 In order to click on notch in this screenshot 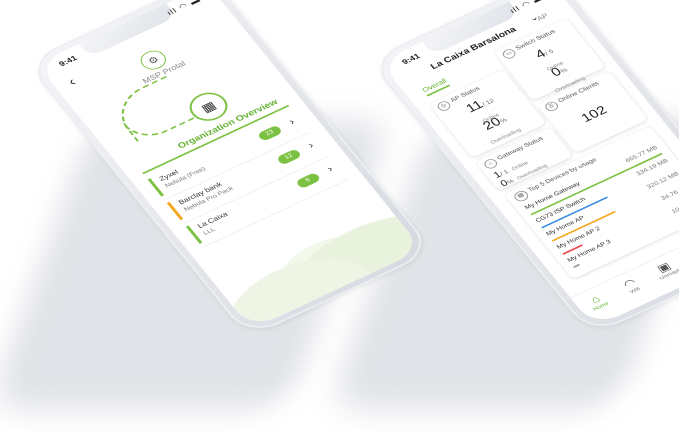, I will do `click(127, 30)`.